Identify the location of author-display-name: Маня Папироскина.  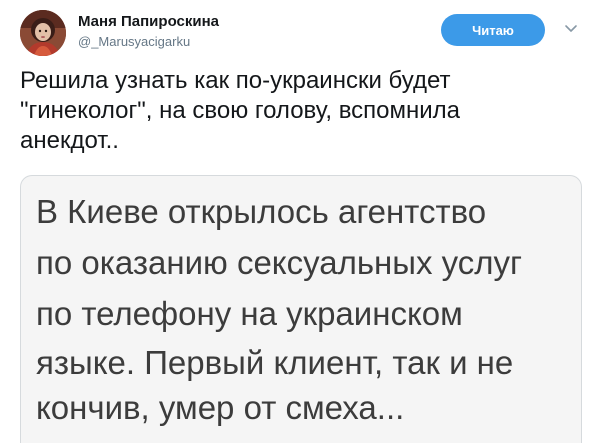
(148, 22).